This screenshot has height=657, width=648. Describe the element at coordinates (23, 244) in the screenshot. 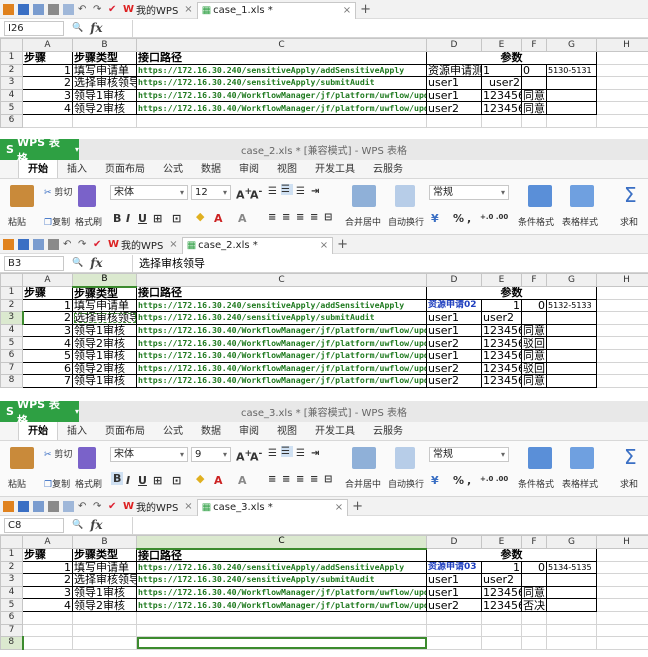

I see `save-icon` at that location.